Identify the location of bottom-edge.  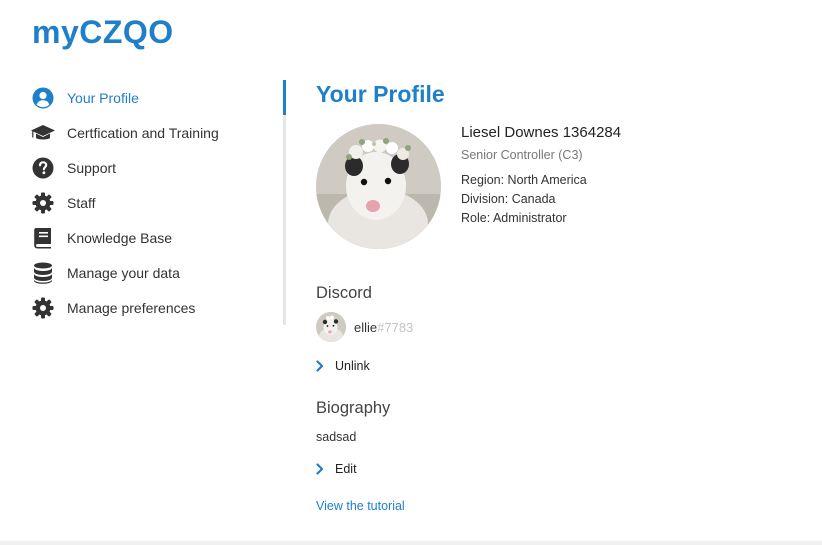
(411, 543).